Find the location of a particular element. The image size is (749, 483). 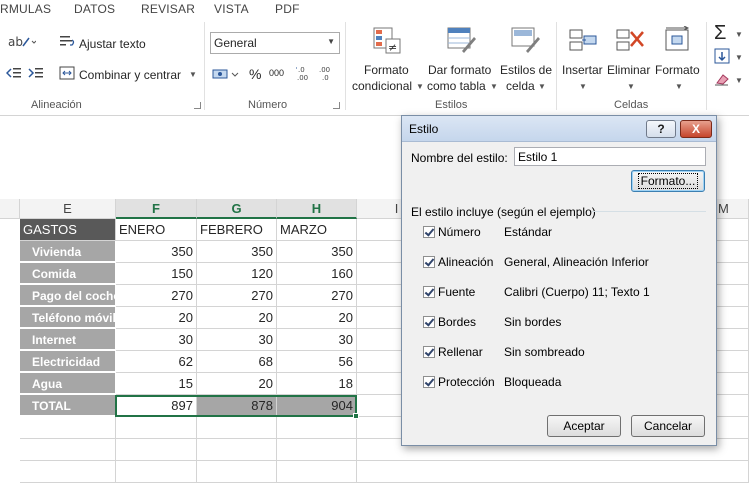

cell-marzo-header: MARZO is located at coordinates (317, 230).